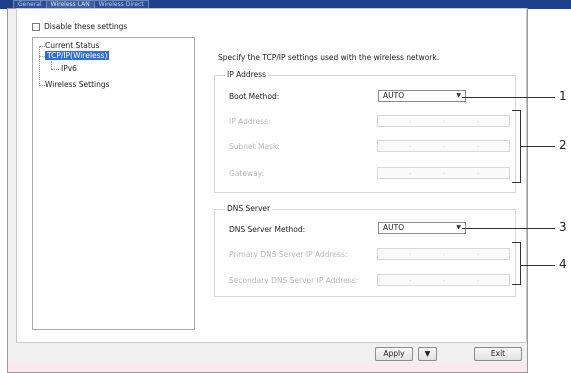 This screenshot has height=373, width=571. What do you see at coordinates (422, 228) in the screenshot?
I see `dns-method-dropdown: AUTO ▼` at bounding box center [422, 228].